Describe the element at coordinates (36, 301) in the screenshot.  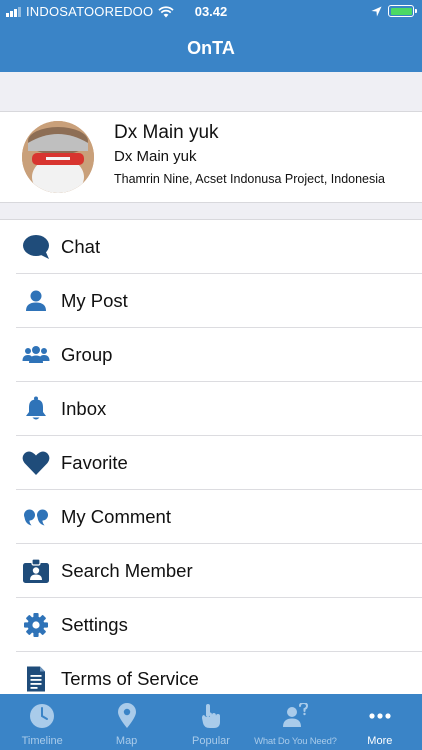
I see `user-icon` at that location.